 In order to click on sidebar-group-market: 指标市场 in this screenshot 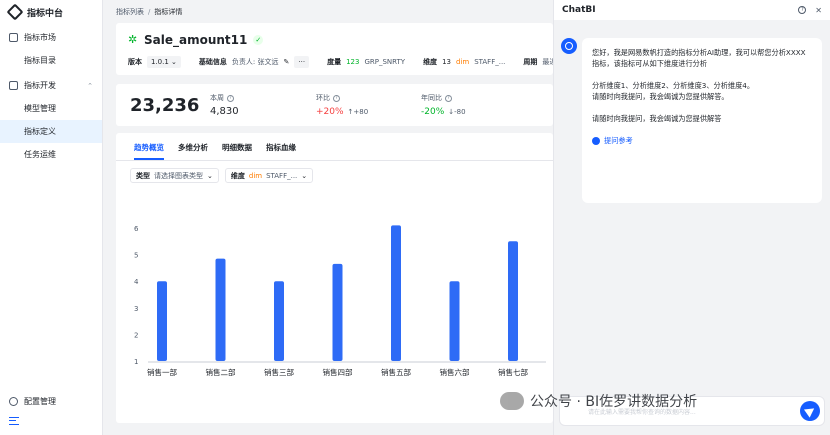, I will do `click(51, 37)`.